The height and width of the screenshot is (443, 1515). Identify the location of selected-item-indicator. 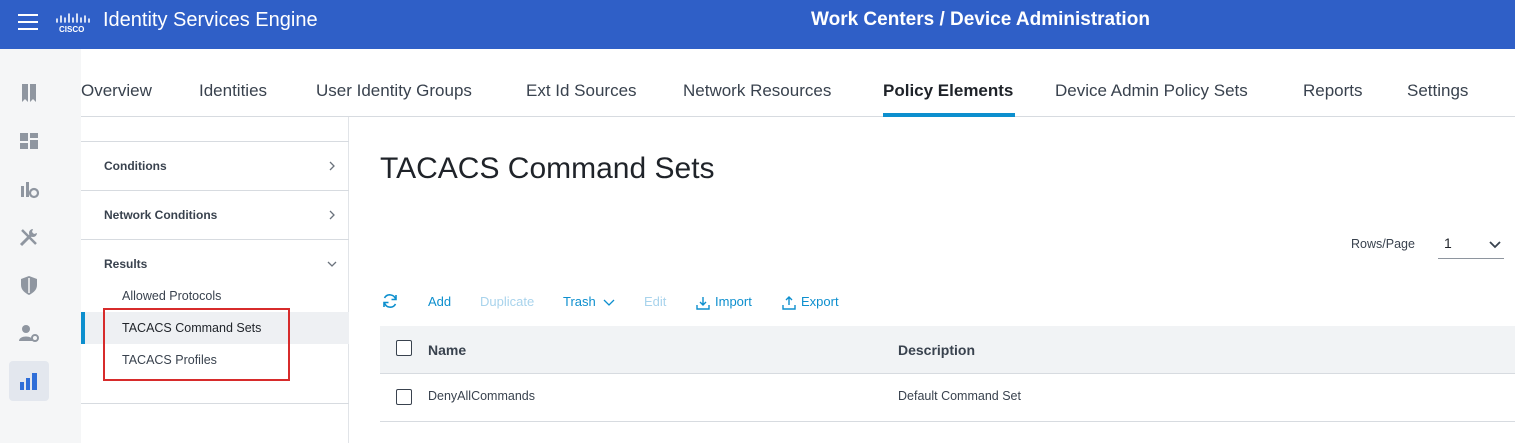
(83, 328).